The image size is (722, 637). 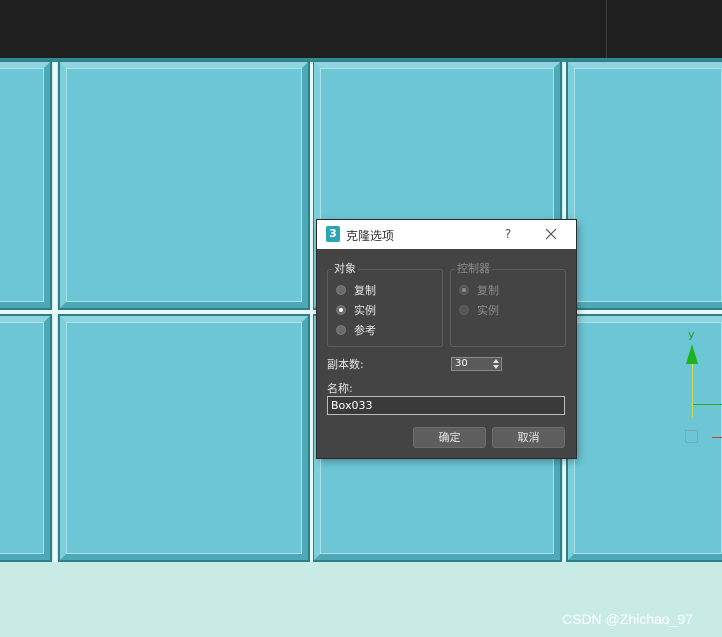 What do you see at coordinates (385, 304) in the screenshot?
I see `object-group: 对象 复制 实例 参考` at bounding box center [385, 304].